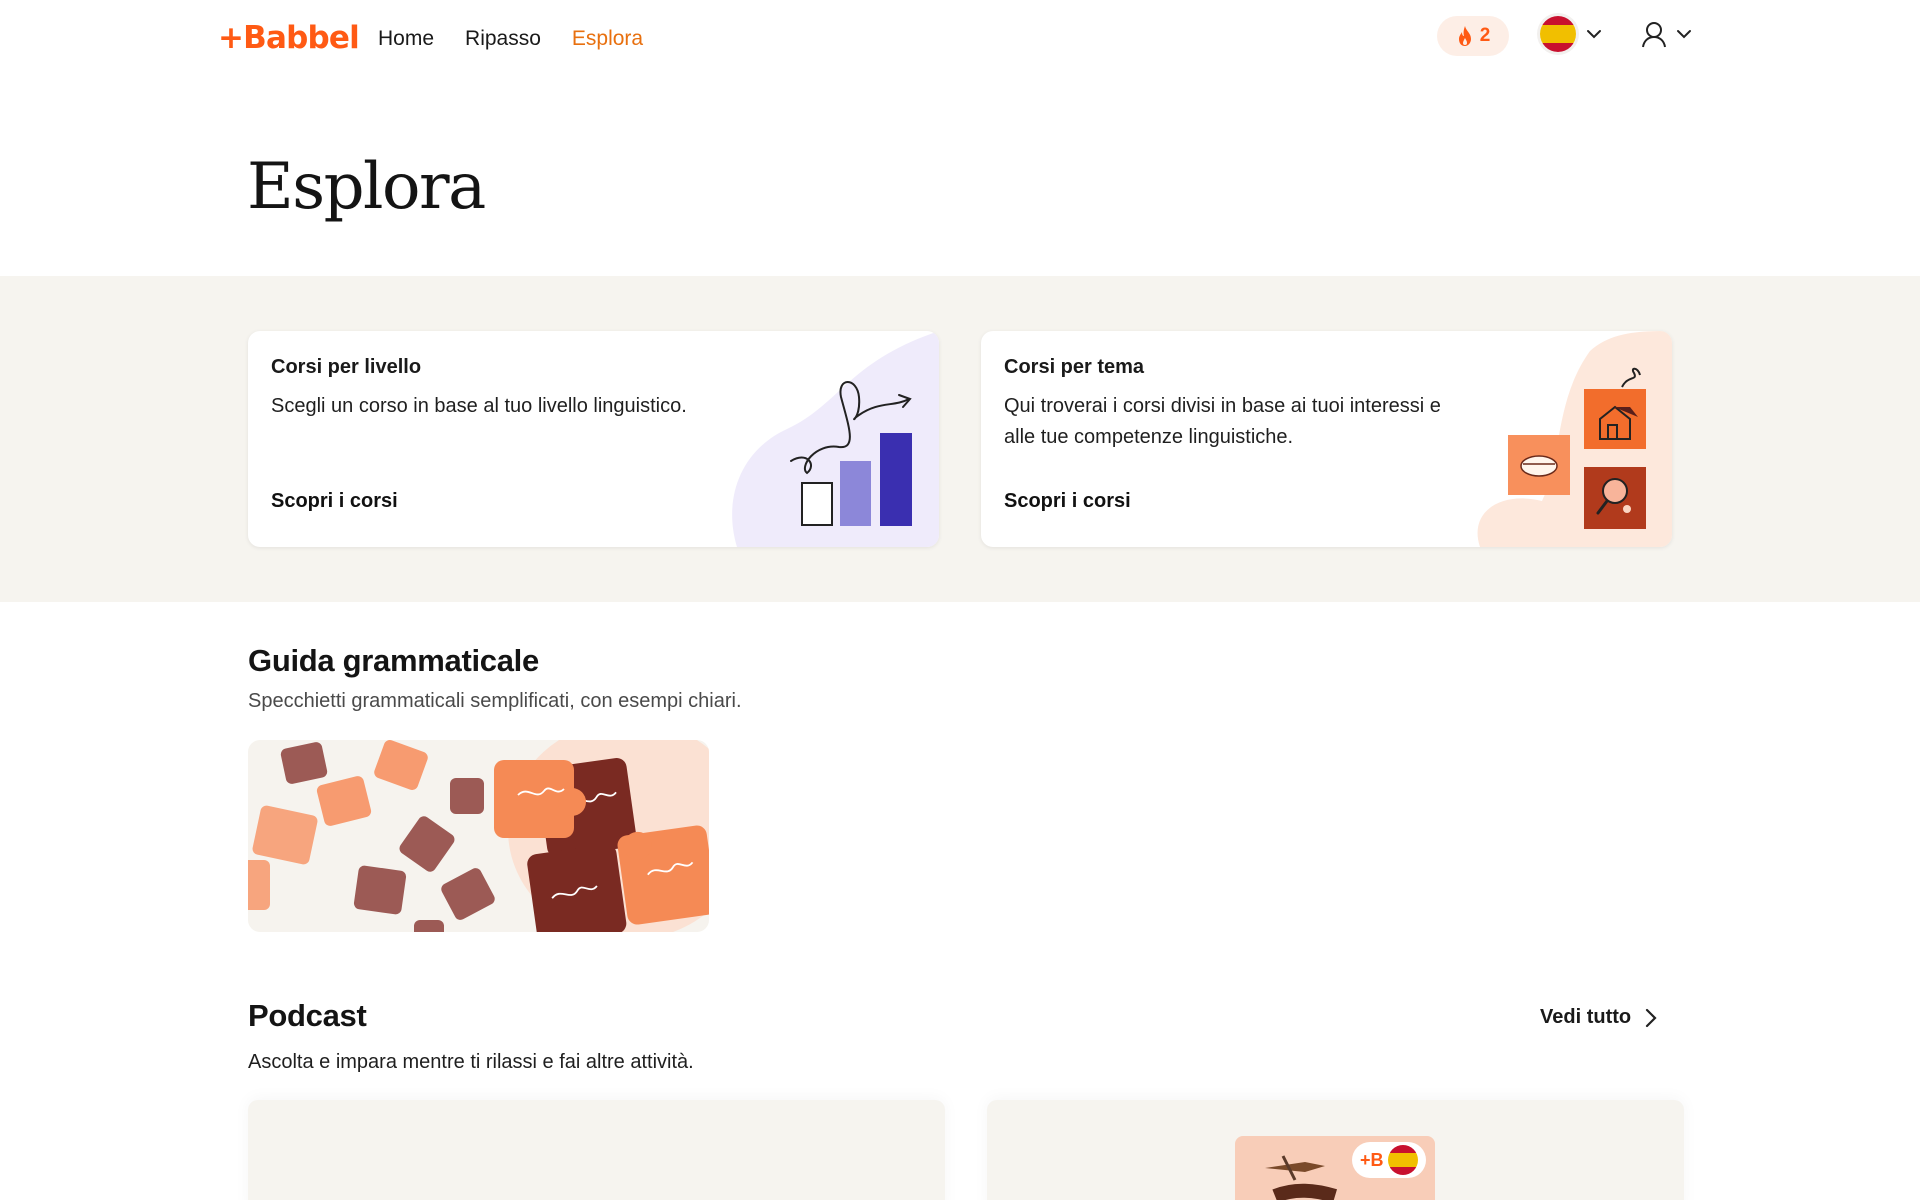 This screenshot has width=1920, height=1200. What do you see at coordinates (1651, 1017) in the screenshot?
I see `chevron-right-icon` at bounding box center [1651, 1017].